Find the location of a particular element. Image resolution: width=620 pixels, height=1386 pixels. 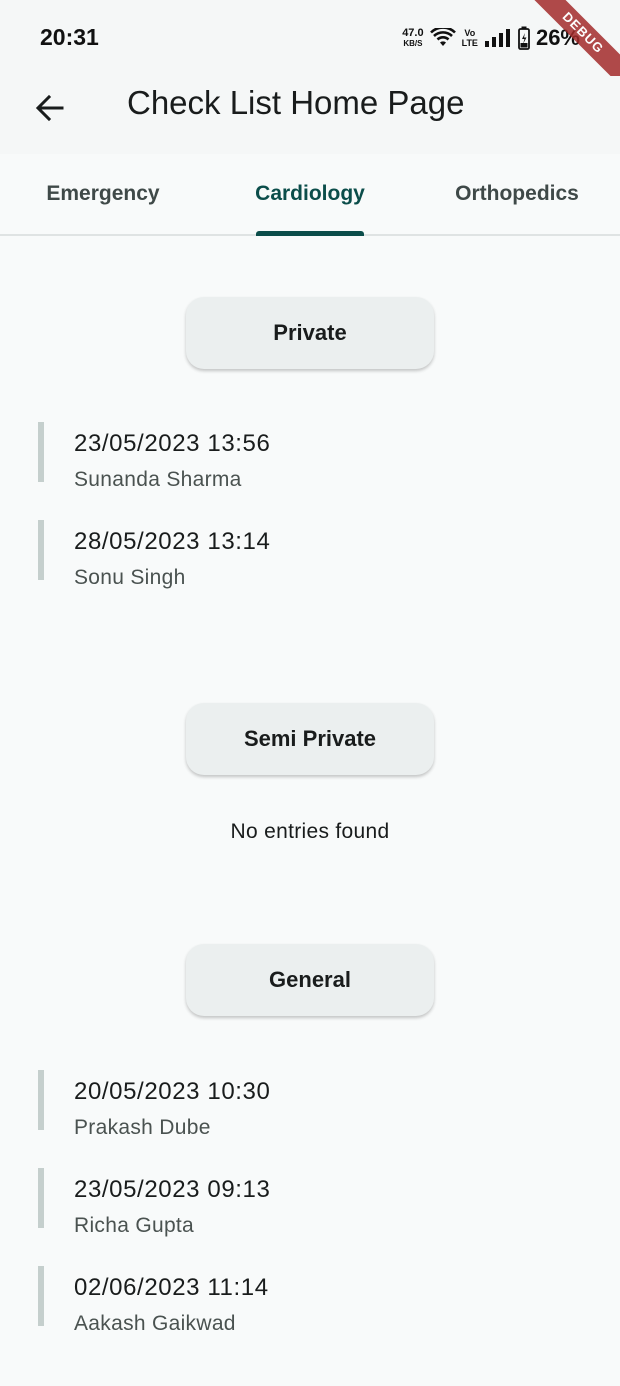

entry-date: 28/05/2023 13:14 is located at coordinates (172, 541).